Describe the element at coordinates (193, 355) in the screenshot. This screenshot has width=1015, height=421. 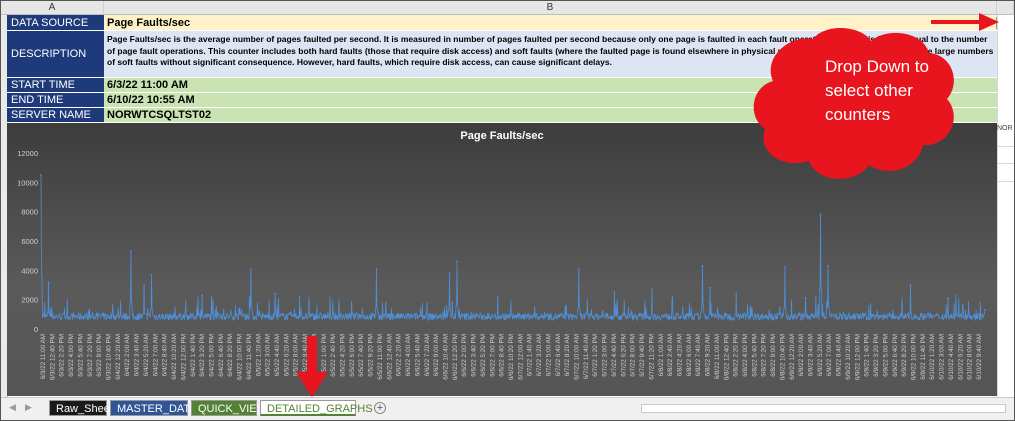
I see `x-tick-label: 6/4/22 1:40 PM` at that location.